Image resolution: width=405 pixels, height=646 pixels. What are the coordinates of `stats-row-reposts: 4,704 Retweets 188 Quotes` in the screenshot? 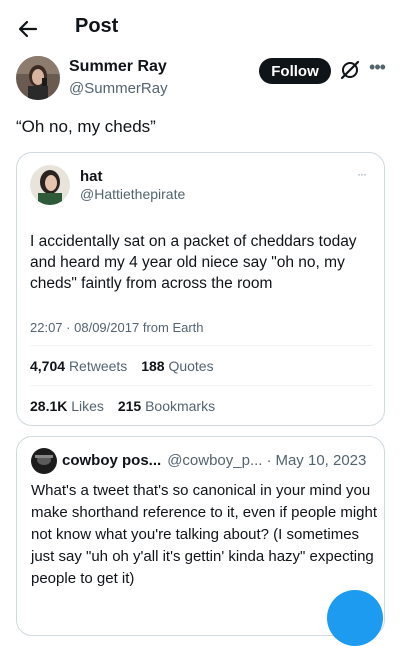 It's located at (127, 366).